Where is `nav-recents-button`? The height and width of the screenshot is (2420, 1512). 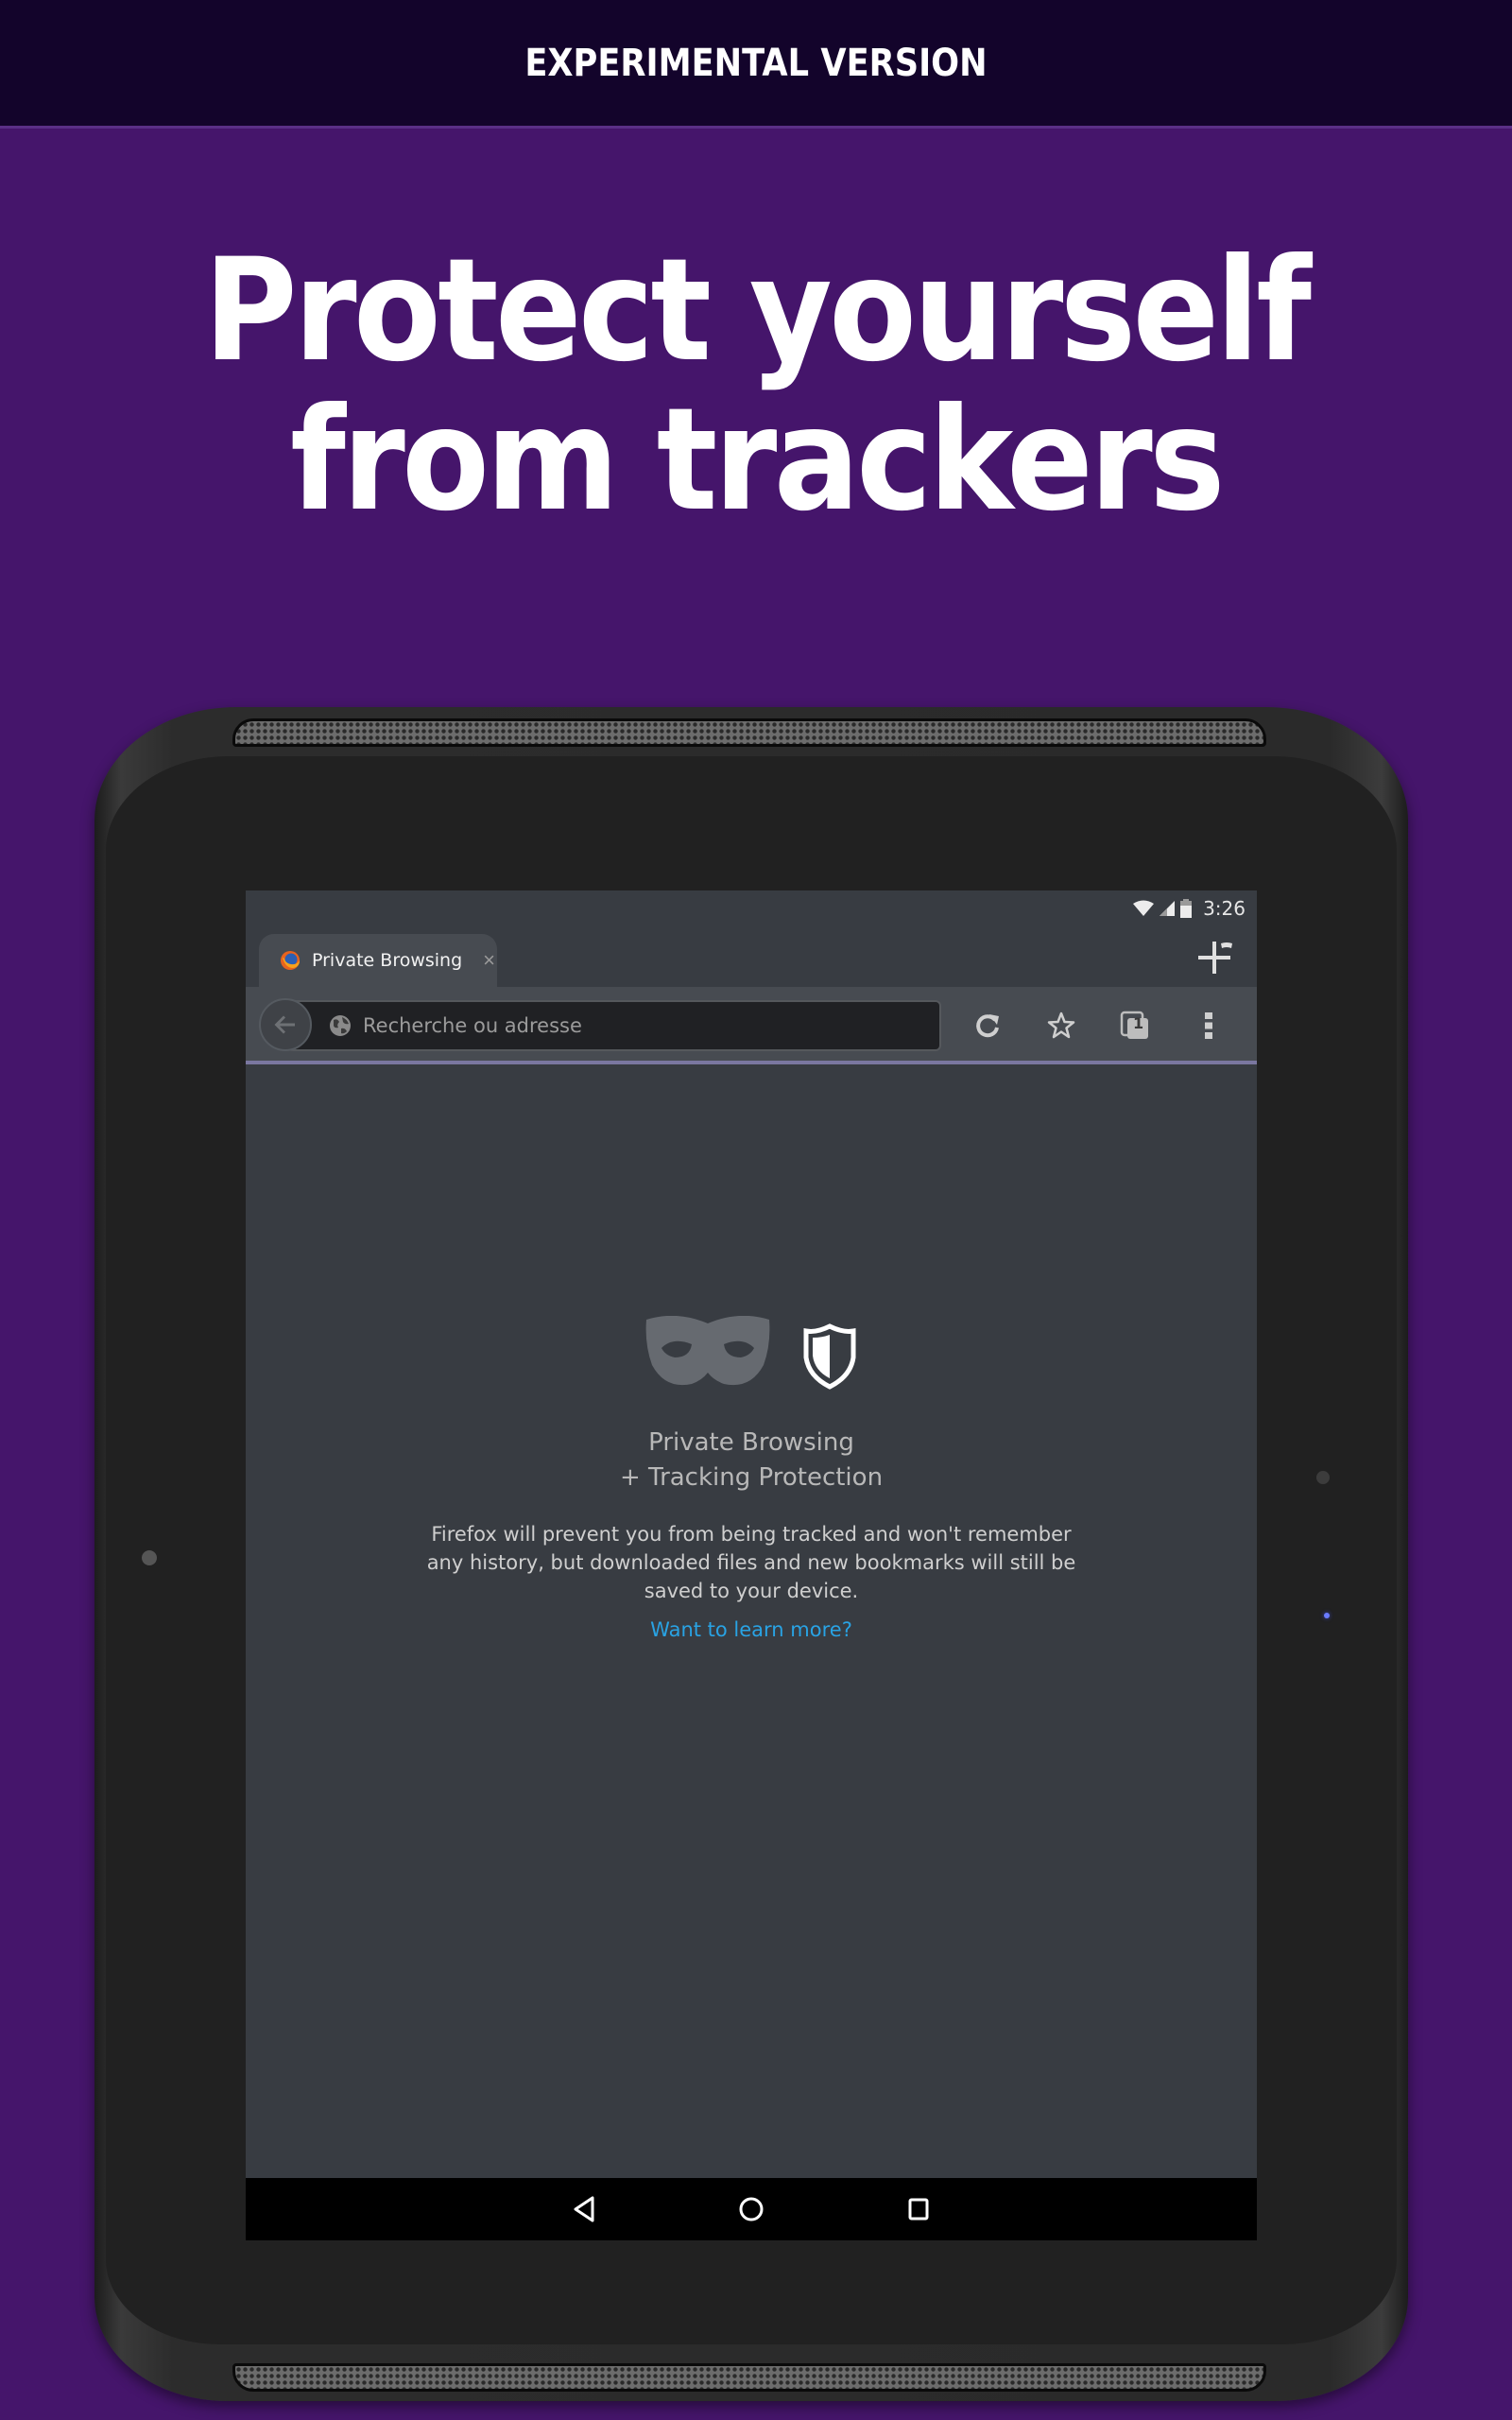
nav-recents-button is located at coordinates (918, 2210).